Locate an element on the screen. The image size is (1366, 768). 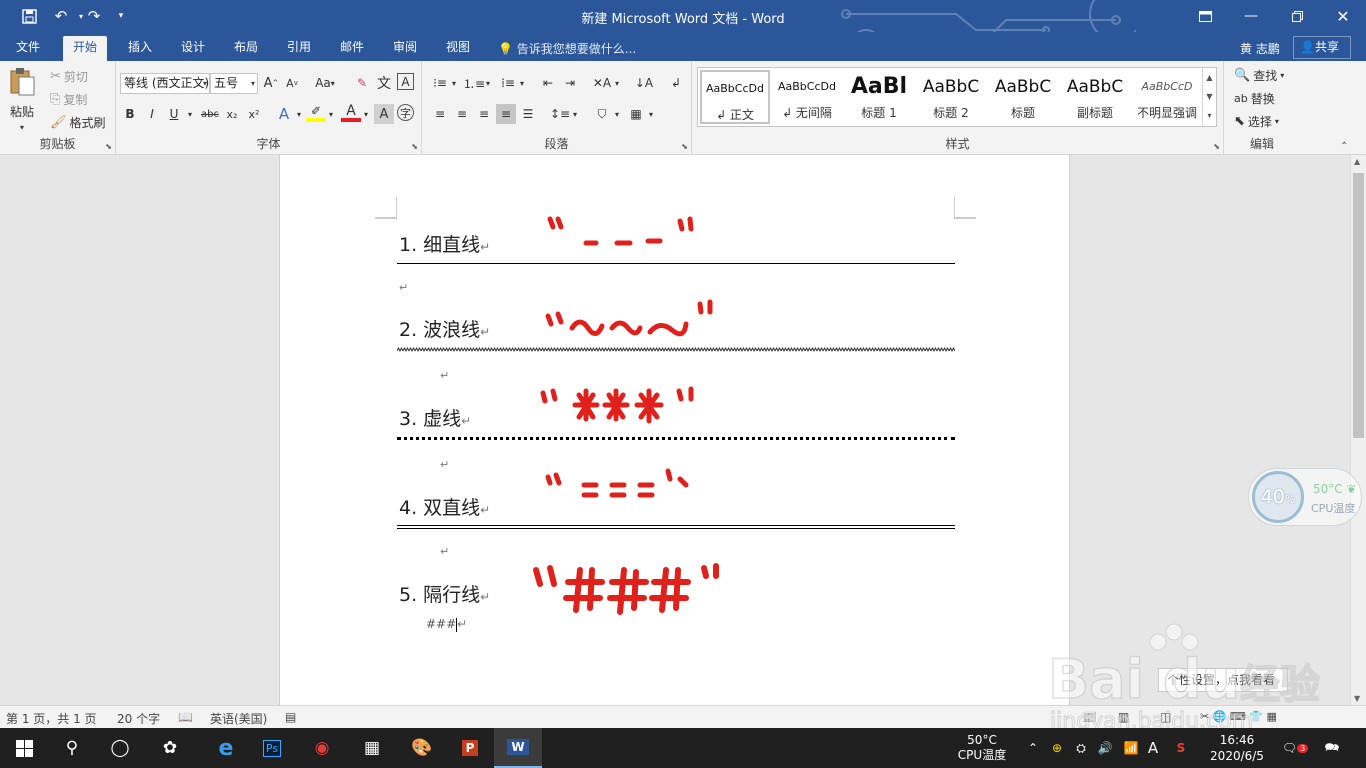
align-center-icon: ≡ is located at coordinates (462, 114).